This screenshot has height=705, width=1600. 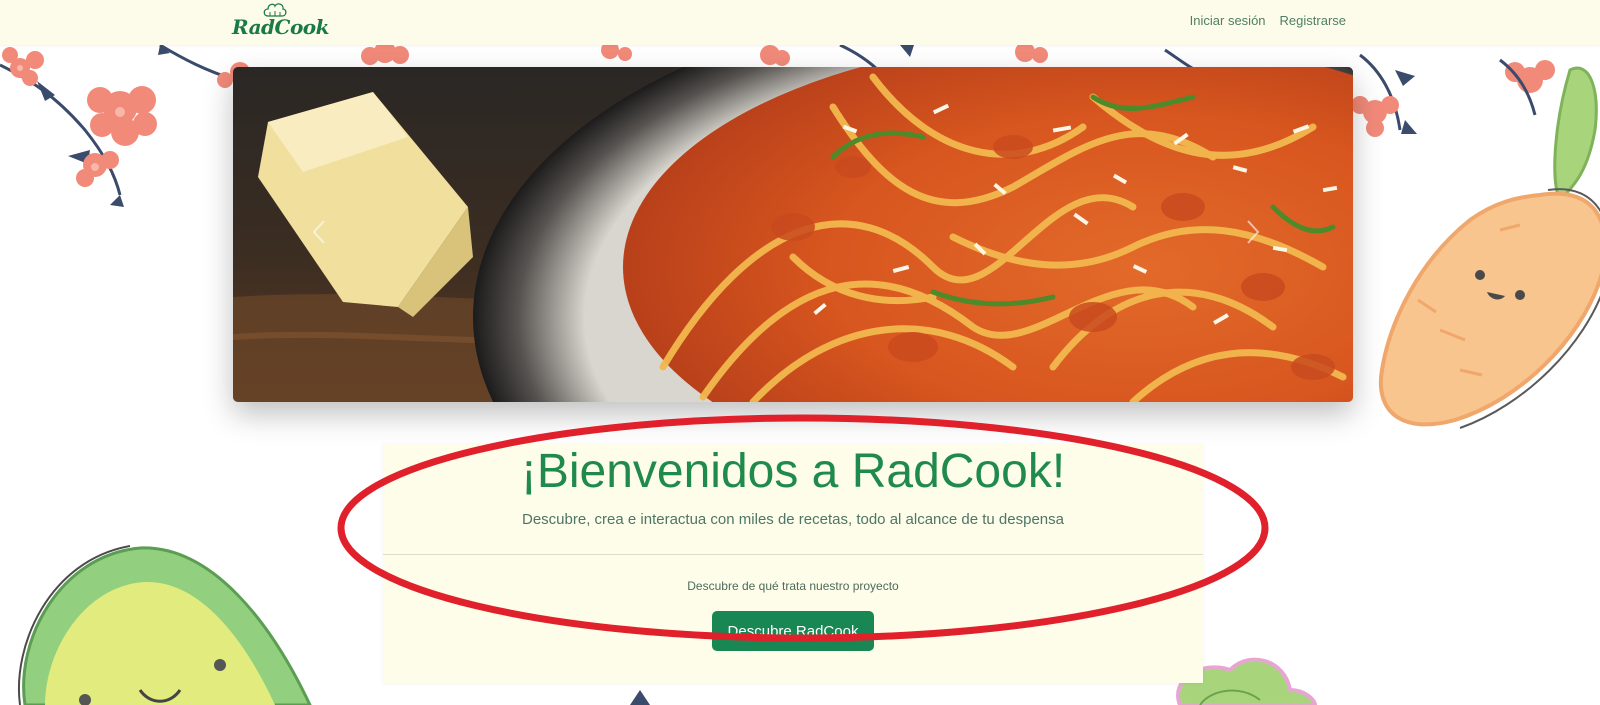 What do you see at coordinates (800, 22) in the screenshot?
I see `top-navbar: RadCook Iniciar sesión Registrarse` at bounding box center [800, 22].